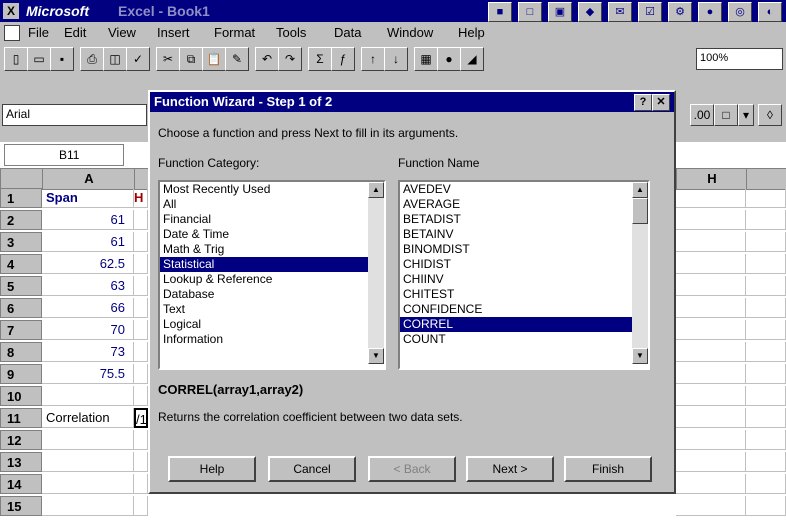  Describe the element at coordinates (766, 264) in the screenshot. I see `cell-i4` at that location.